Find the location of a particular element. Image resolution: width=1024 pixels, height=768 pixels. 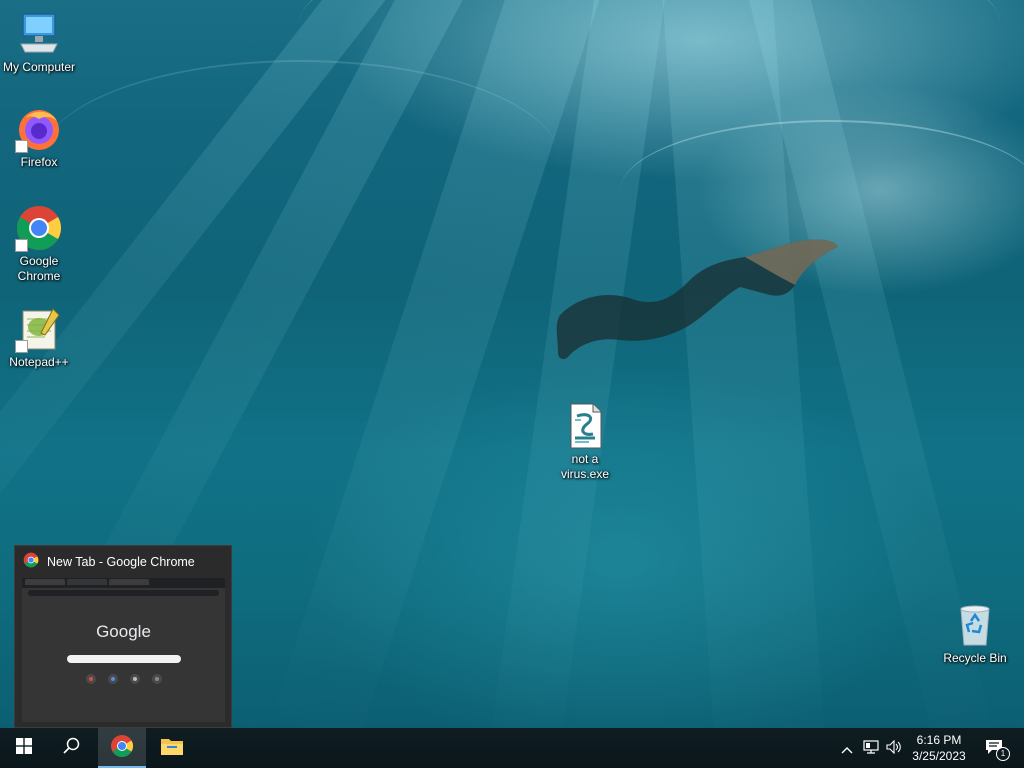

network-status-button is located at coordinates (871, 748).